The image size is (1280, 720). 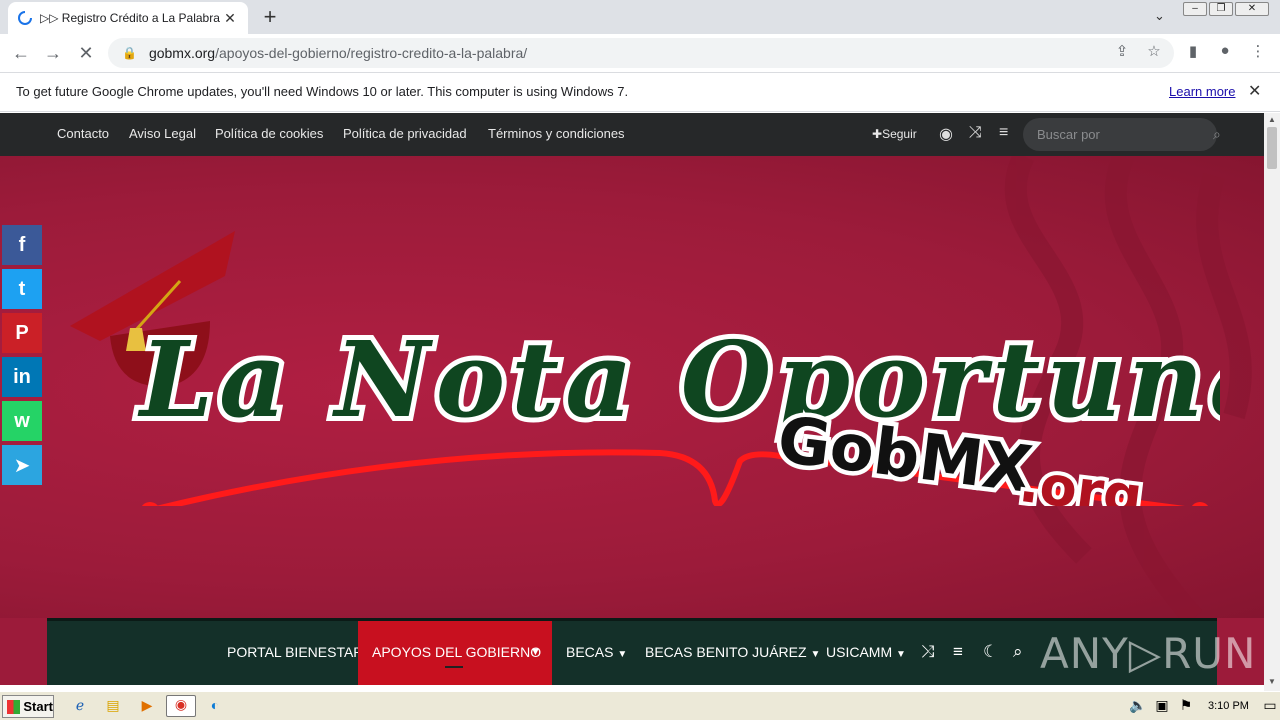 What do you see at coordinates (899, 134) in the screenshot?
I see `follow-label: Seguir` at bounding box center [899, 134].